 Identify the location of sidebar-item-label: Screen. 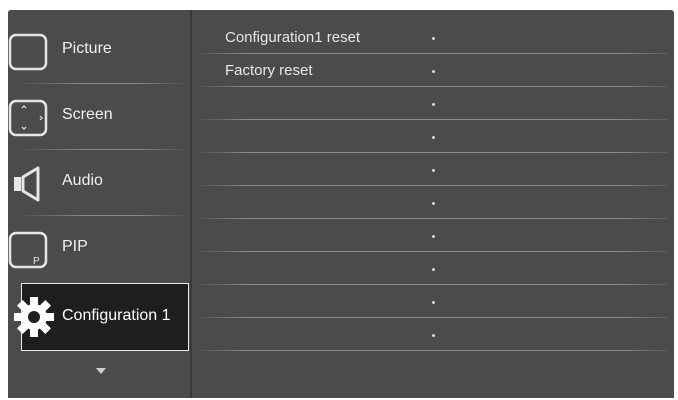
(87, 114).